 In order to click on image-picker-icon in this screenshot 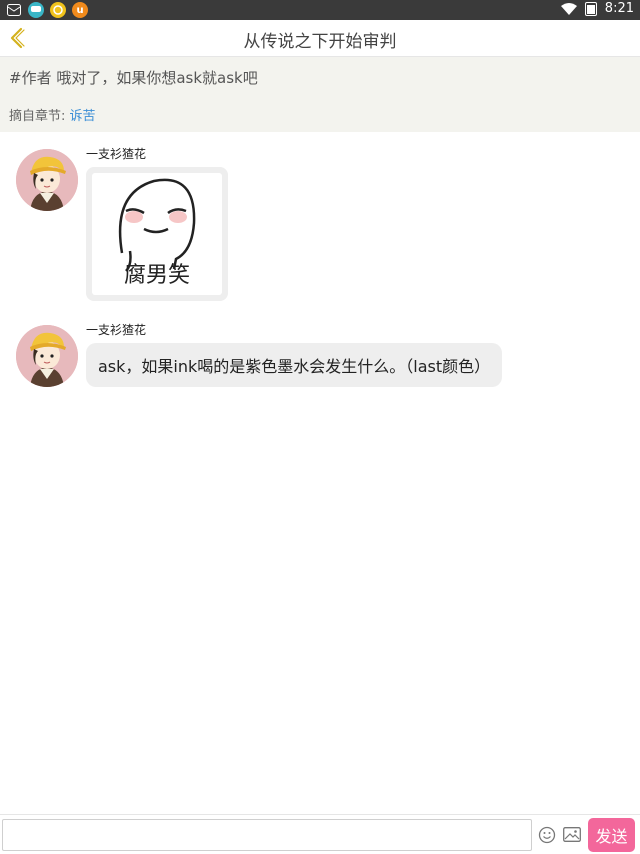, I will do `click(572, 834)`.